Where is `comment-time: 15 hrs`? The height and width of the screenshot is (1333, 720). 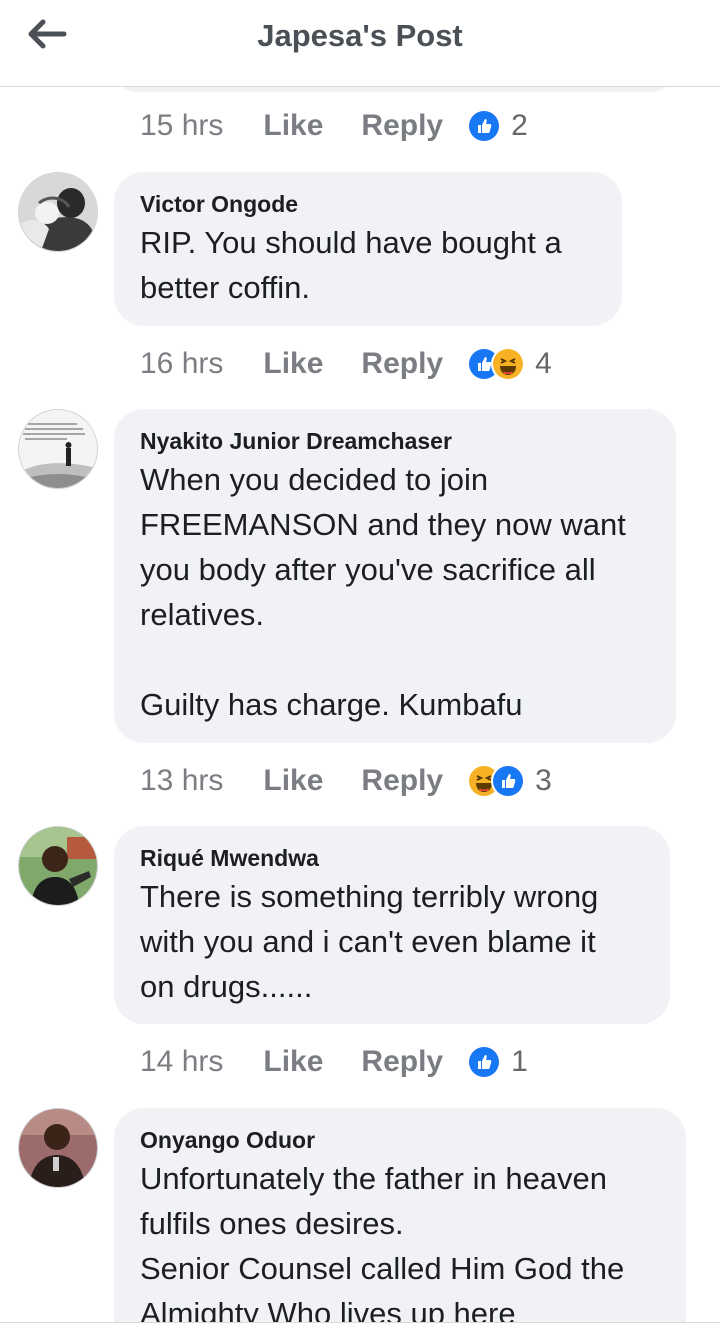
comment-time: 15 hrs is located at coordinates (182, 125).